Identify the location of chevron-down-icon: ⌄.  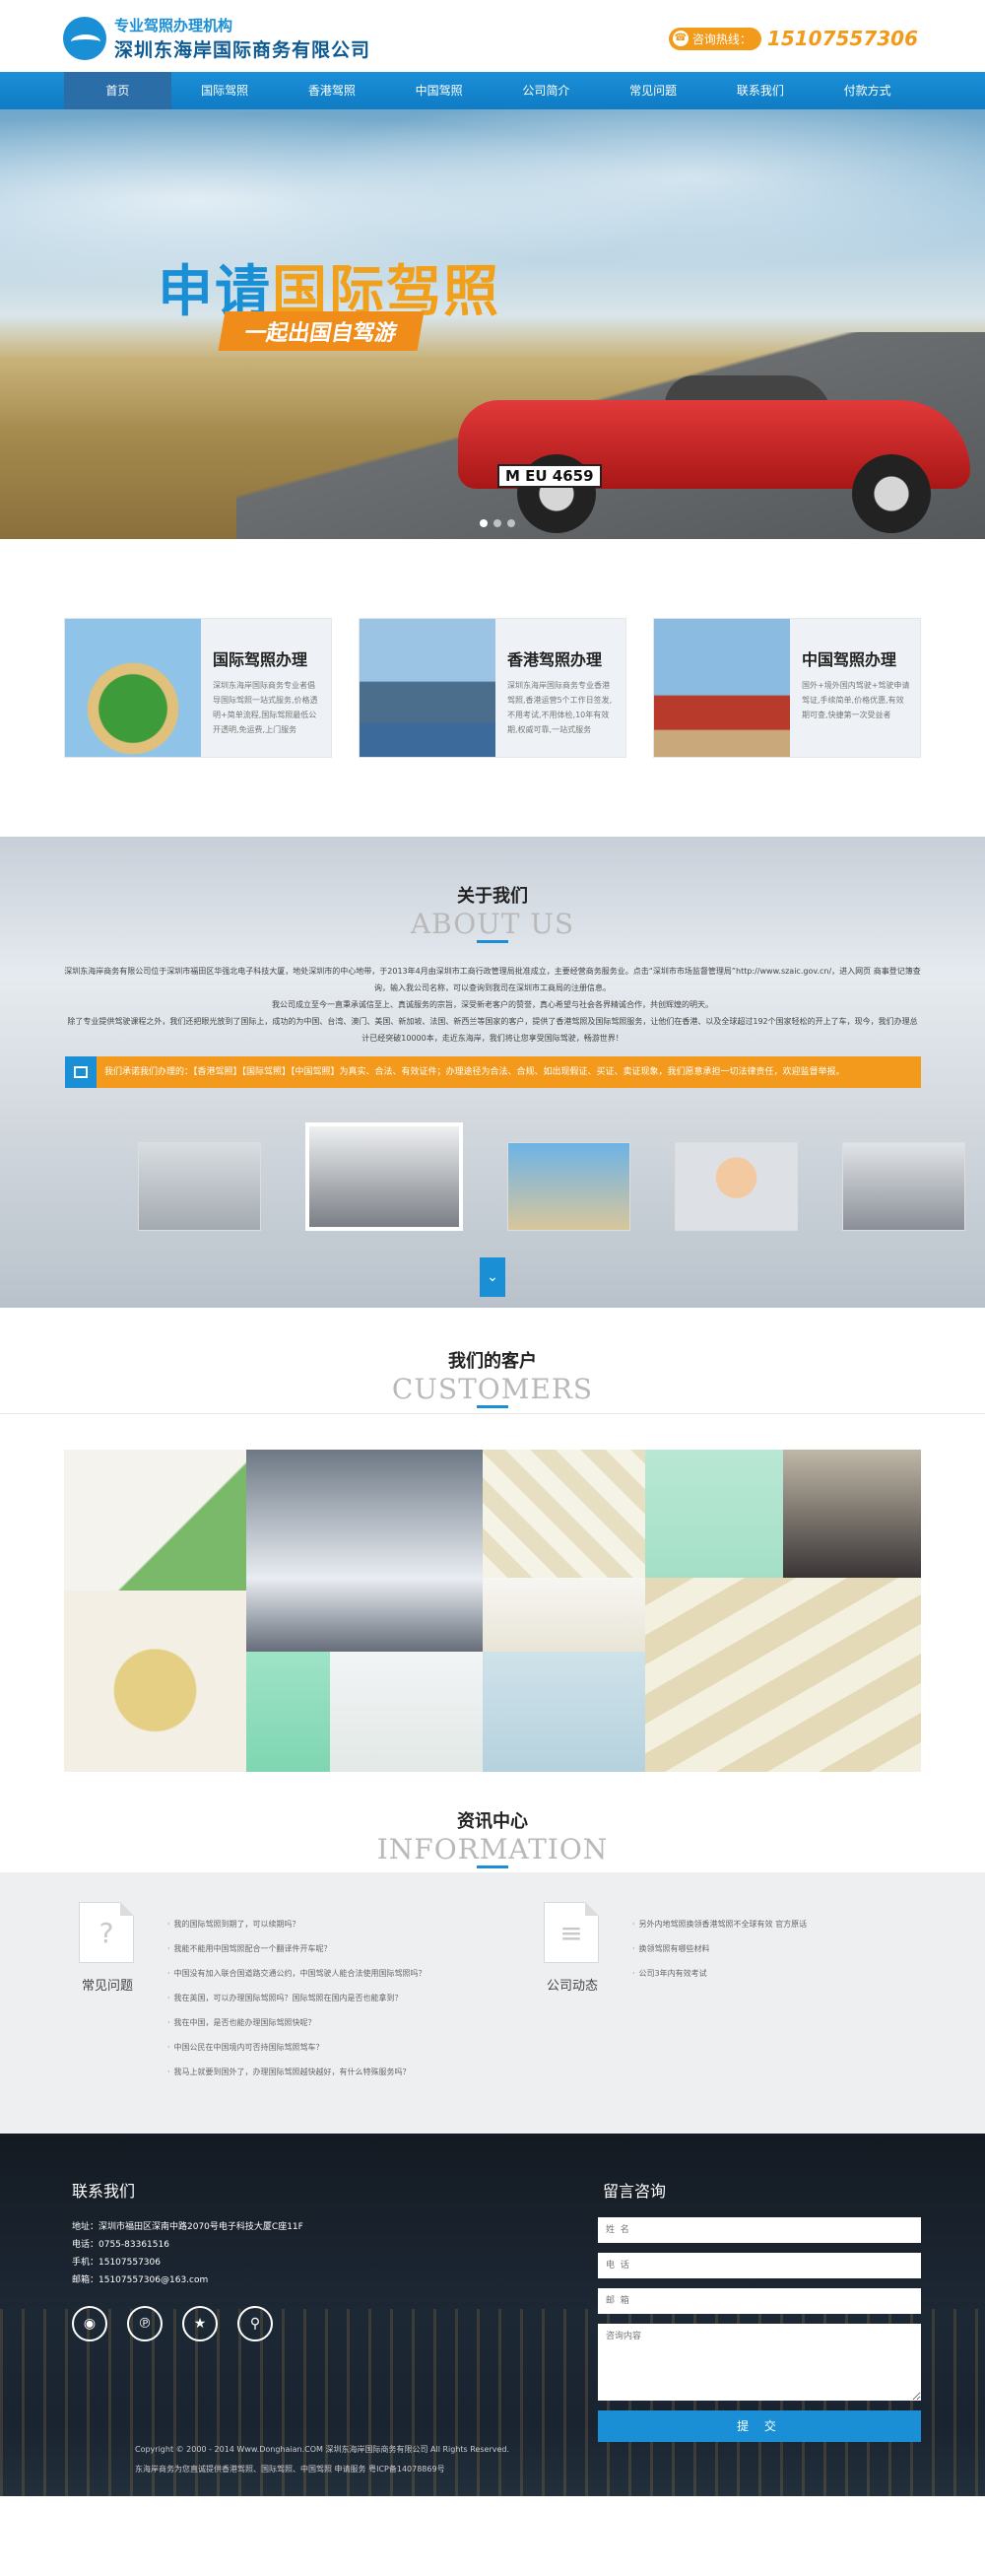
(492, 1277).